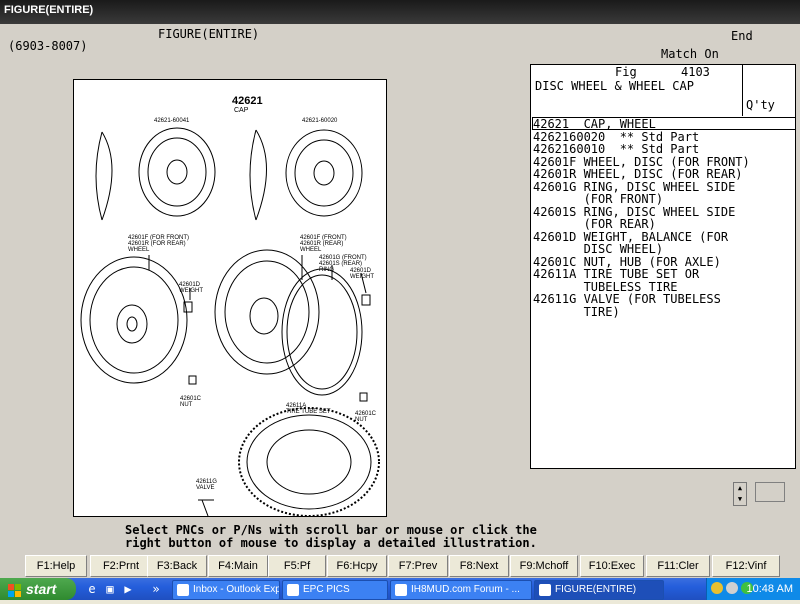  What do you see at coordinates (128, 589) in the screenshot?
I see `media-quicklaunch-icon: ▶` at bounding box center [128, 589].